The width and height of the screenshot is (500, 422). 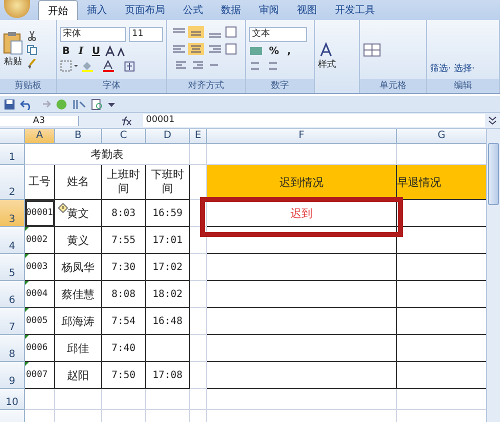 I want to click on group-label: 字体, so click(x=111, y=86).